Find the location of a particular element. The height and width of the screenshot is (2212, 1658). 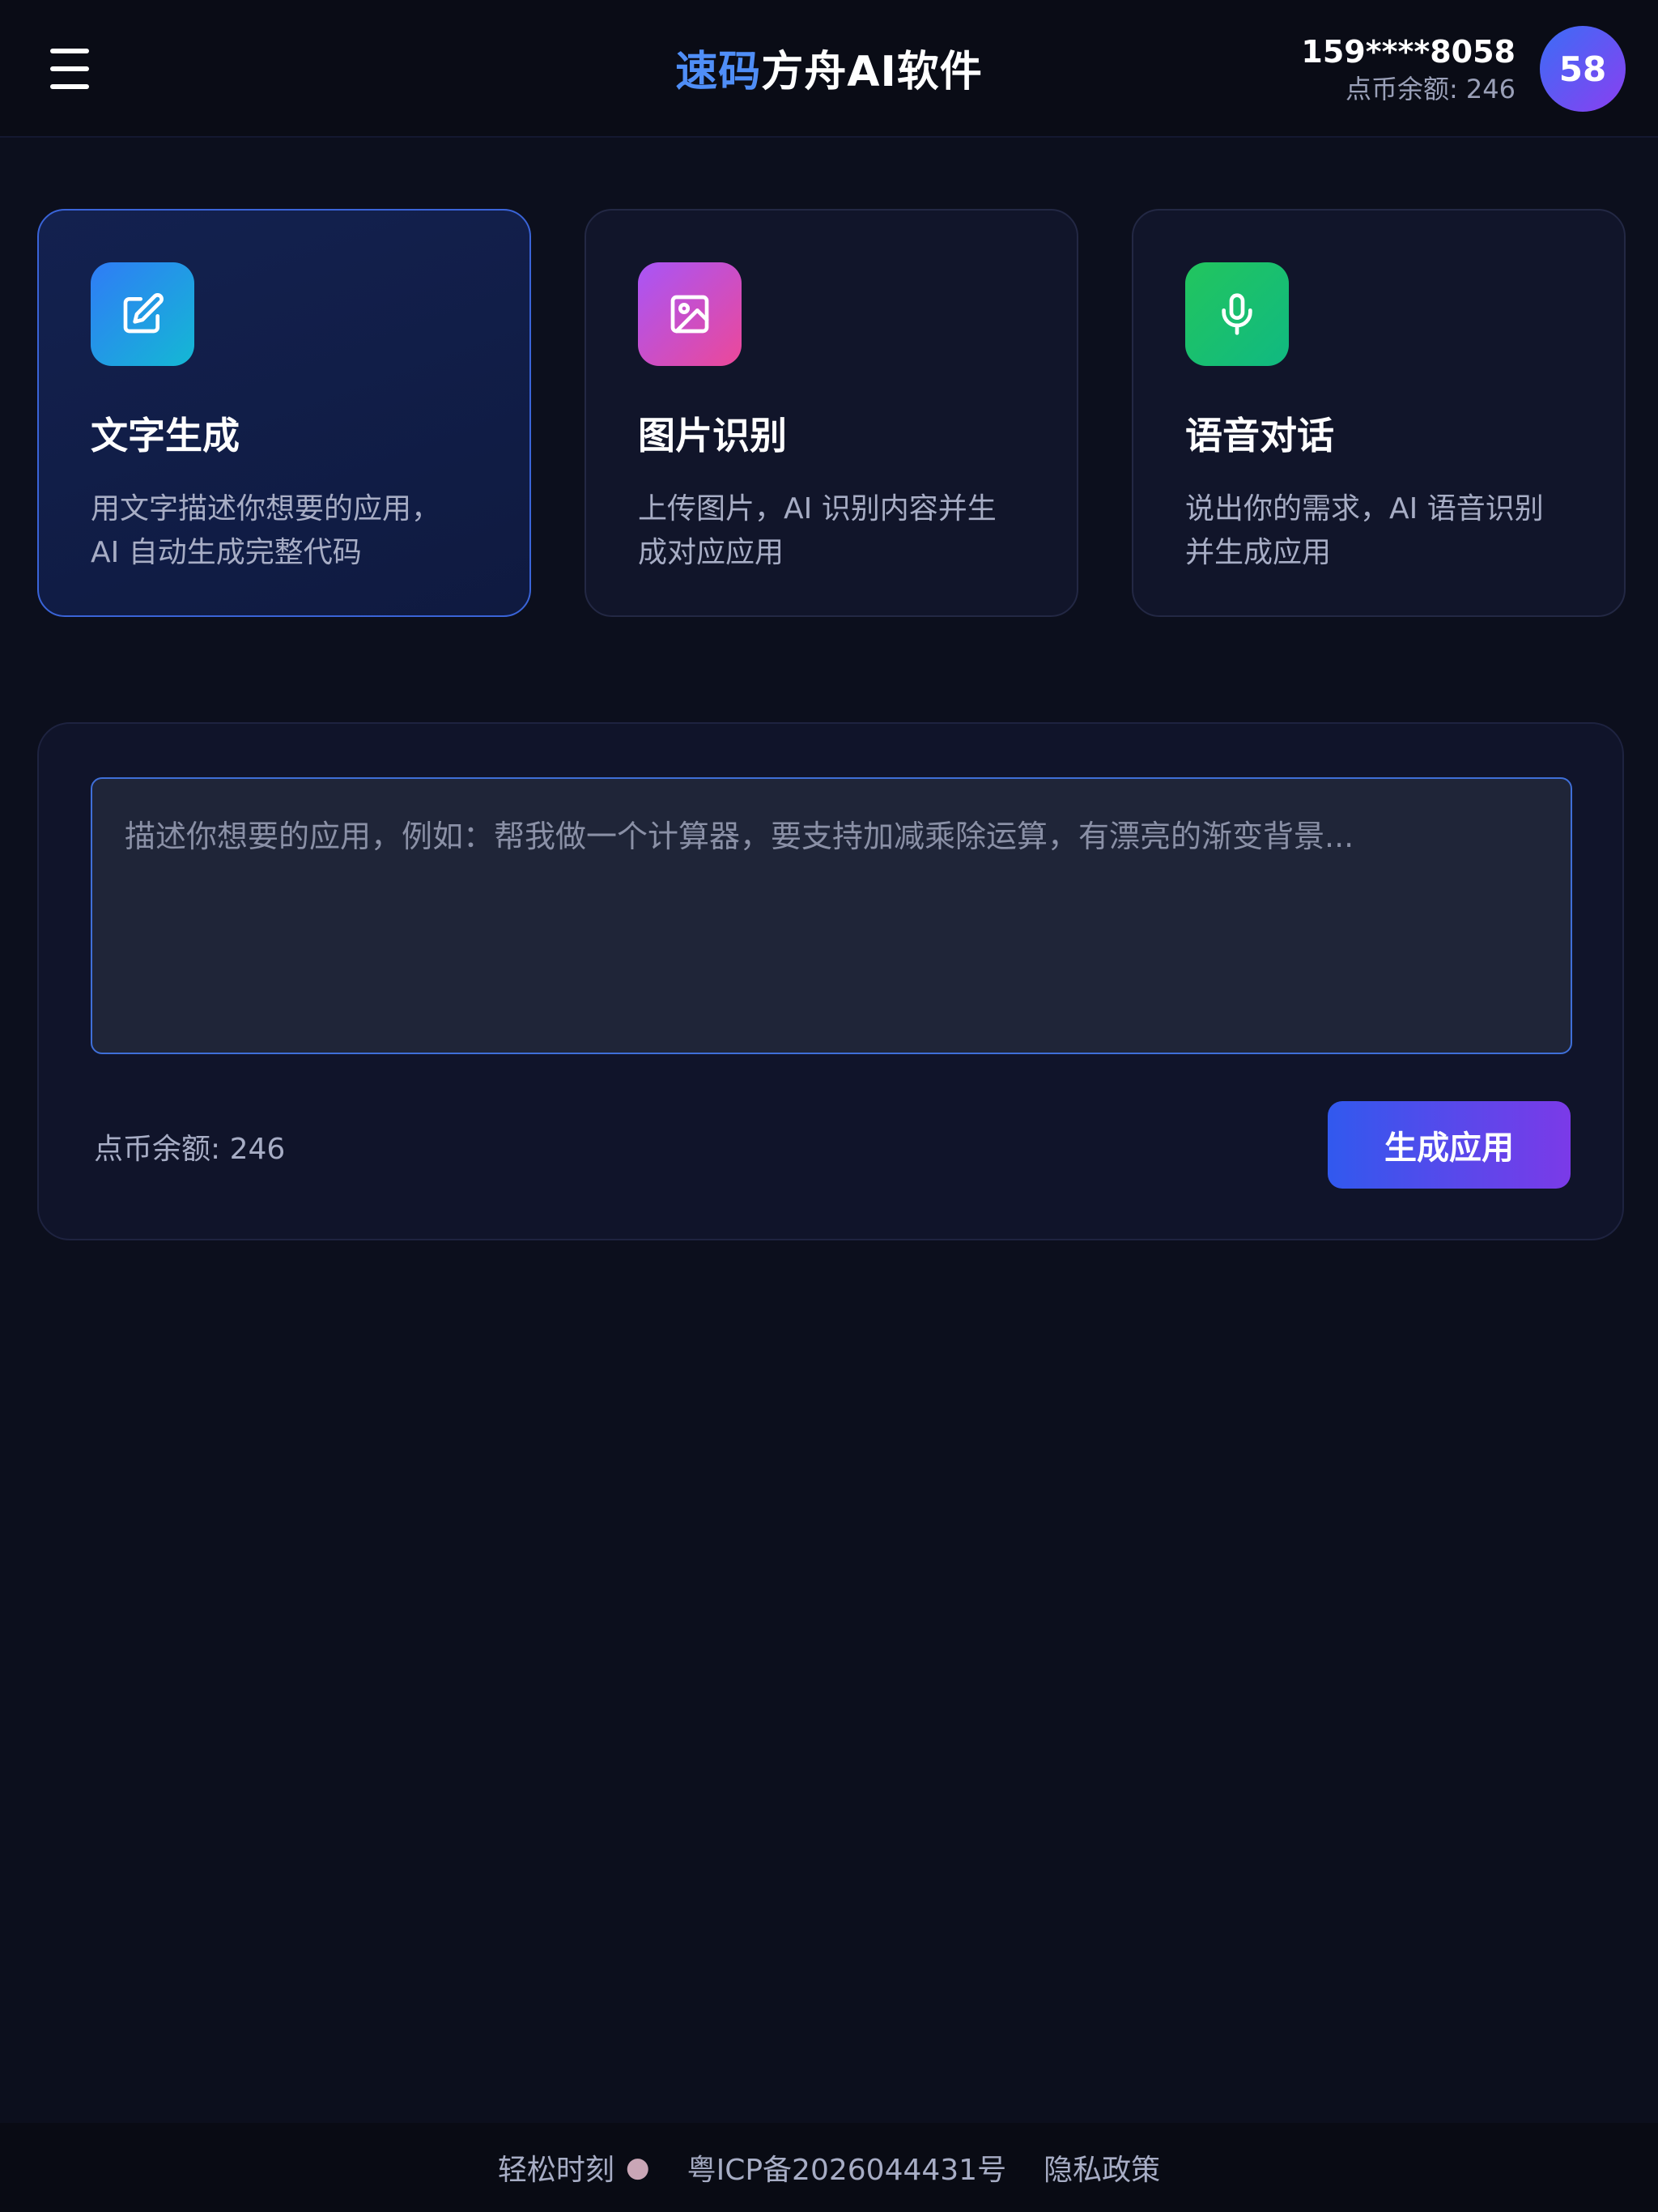

cake-icon: ● is located at coordinates (637, 2167).